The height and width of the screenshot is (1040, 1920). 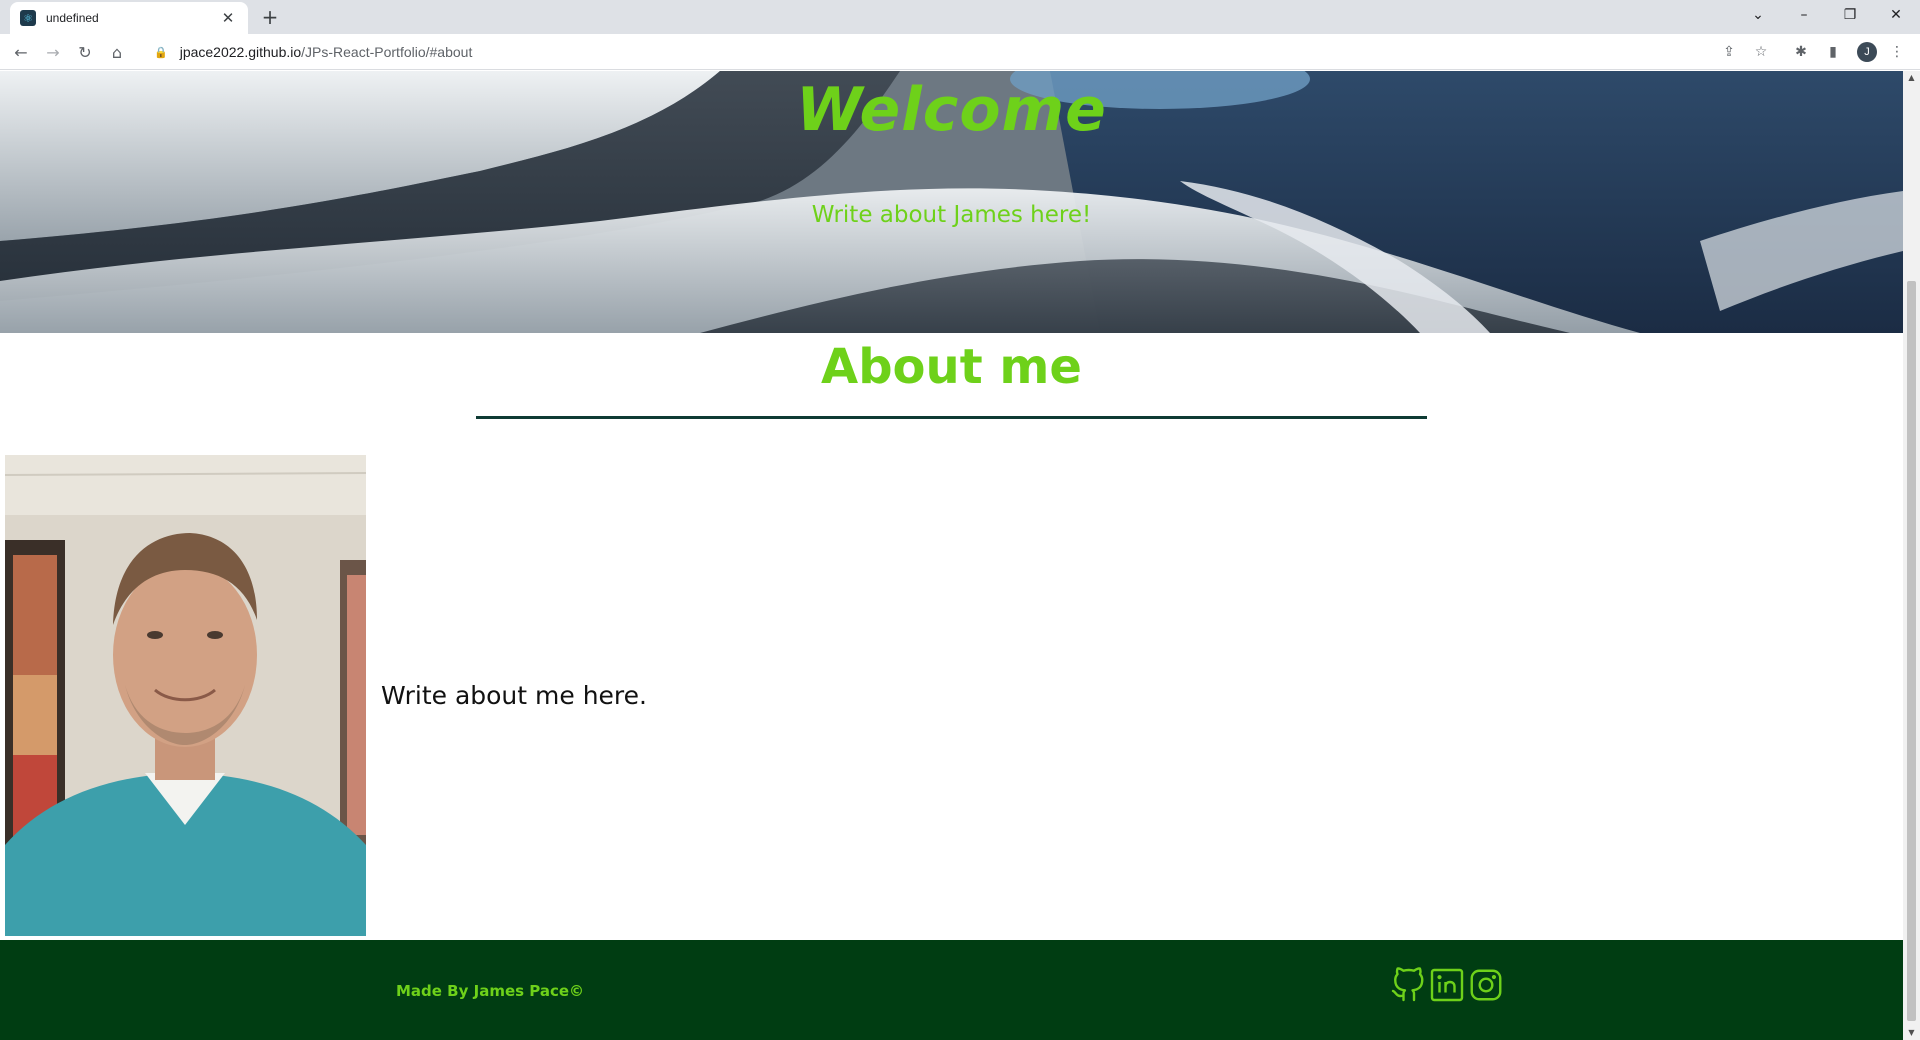 What do you see at coordinates (490, 991) in the screenshot?
I see `footer-credit: Made By James Pace©` at bounding box center [490, 991].